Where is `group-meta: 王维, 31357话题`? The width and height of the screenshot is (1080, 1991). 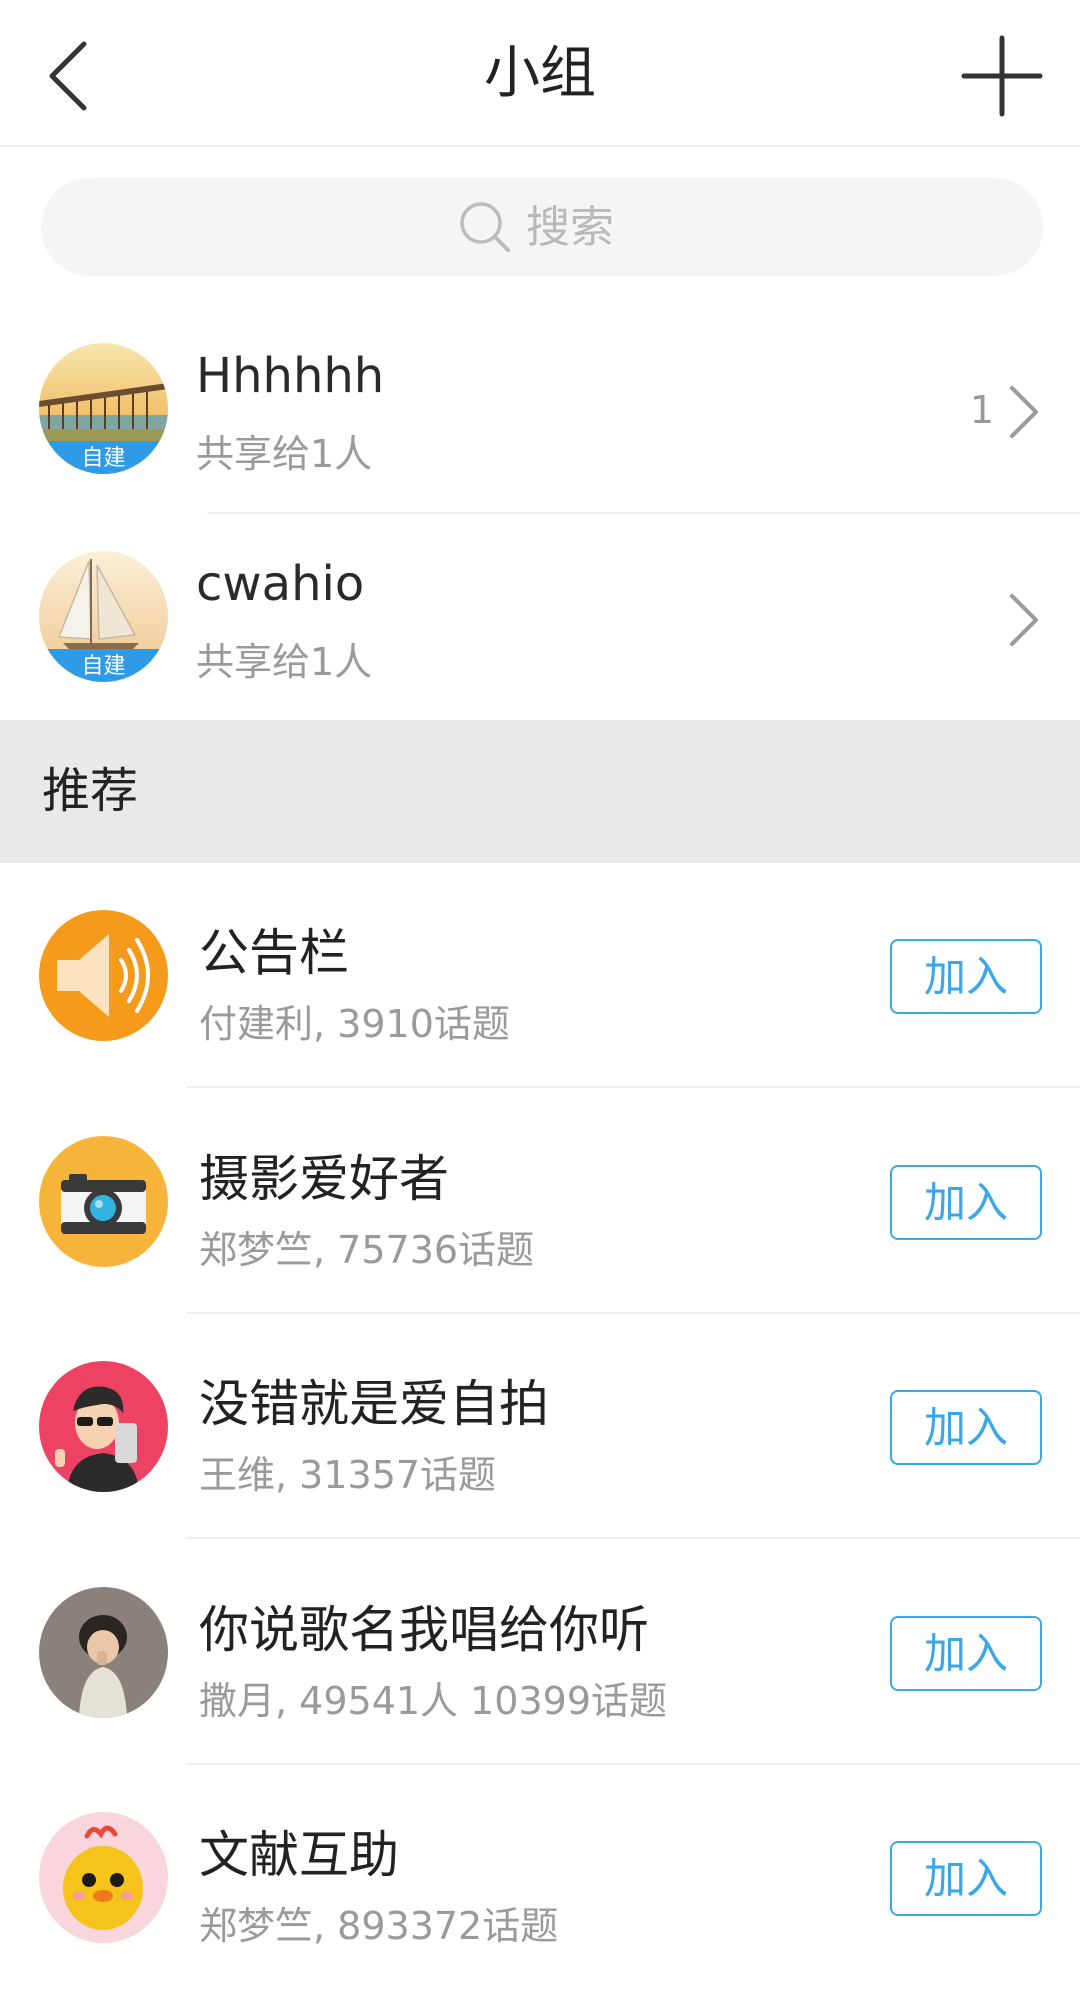 group-meta: 王维, 31357话题 is located at coordinates (348, 1475).